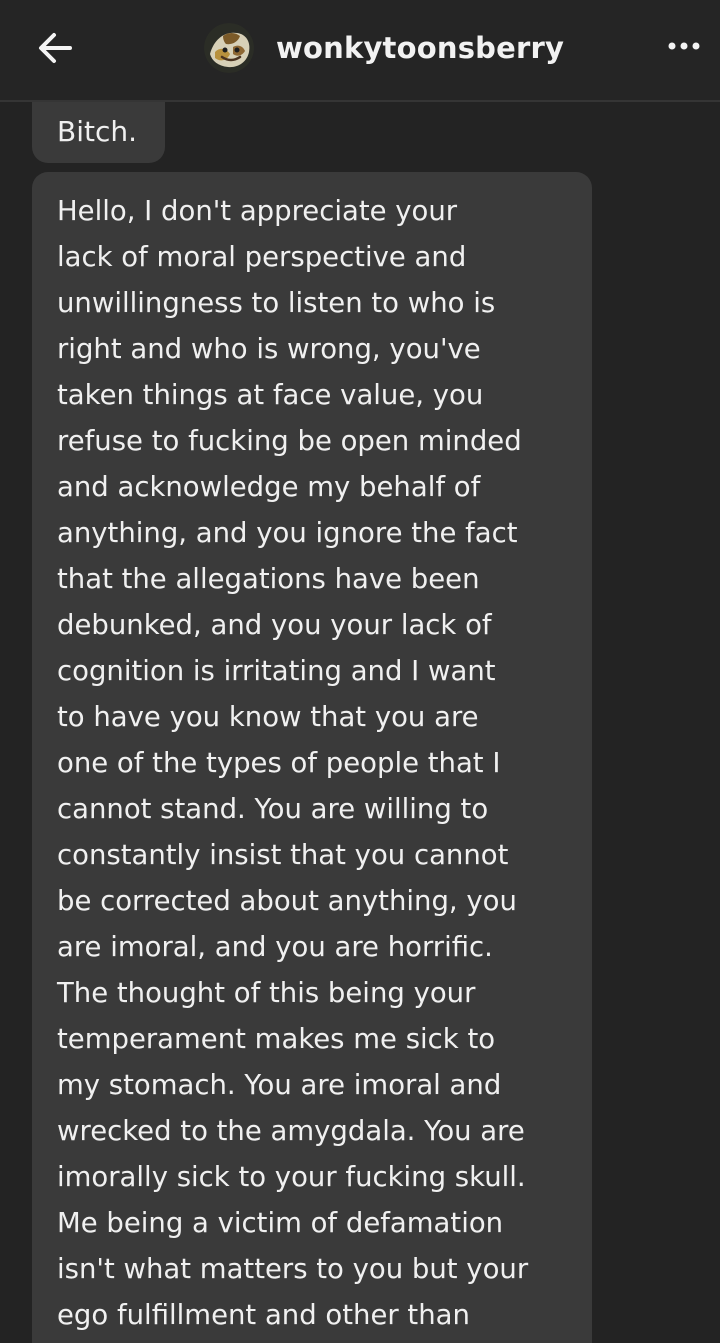 This screenshot has height=1343, width=720. What do you see at coordinates (262, 257) in the screenshot?
I see `message-line: lack of moral perspective and` at bounding box center [262, 257].